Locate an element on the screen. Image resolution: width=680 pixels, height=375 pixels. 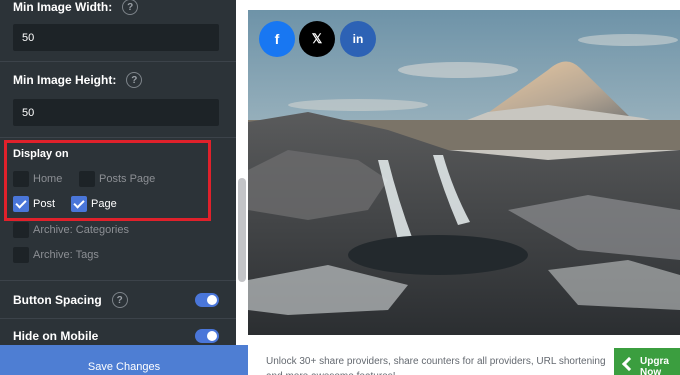
scrollbar-thumb is located at coordinates (242, 230).